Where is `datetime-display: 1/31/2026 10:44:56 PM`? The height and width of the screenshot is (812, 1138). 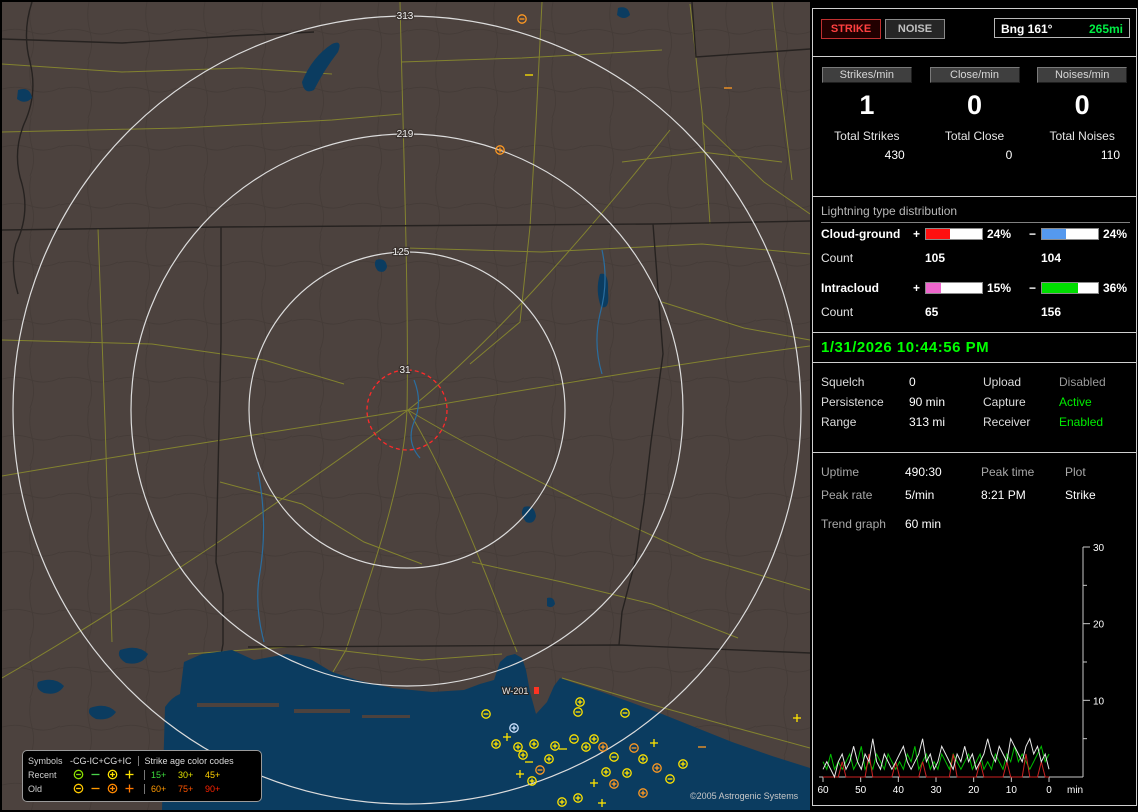 datetime-display: 1/31/2026 10:44:56 PM is located at coordinates (905, 347).